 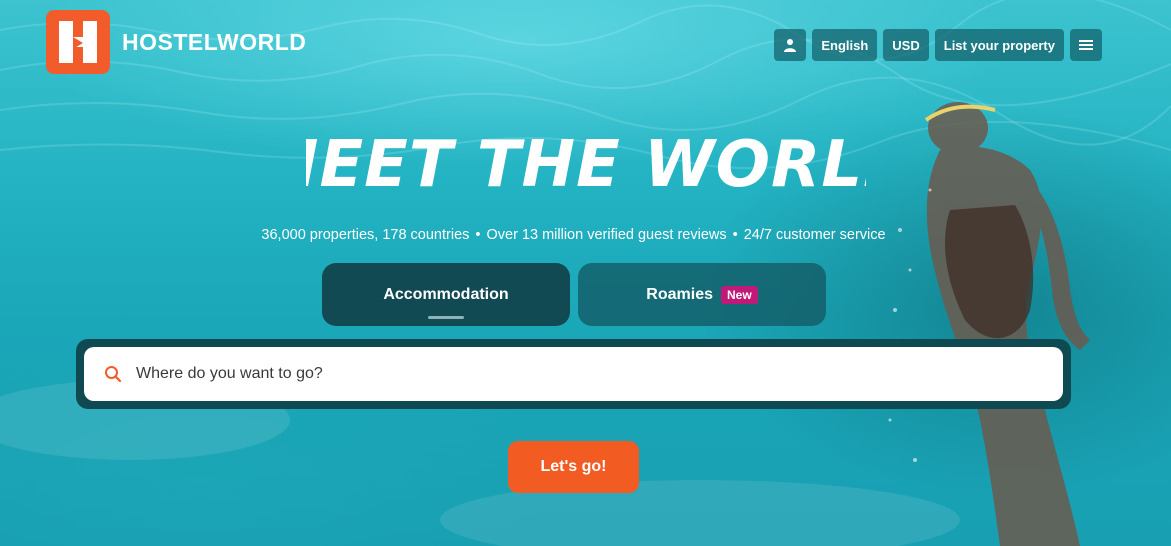 What do you see at coordinates (739, 294) in the screenshot?
I see `new-badge: New` at bounding box center [739, 294].